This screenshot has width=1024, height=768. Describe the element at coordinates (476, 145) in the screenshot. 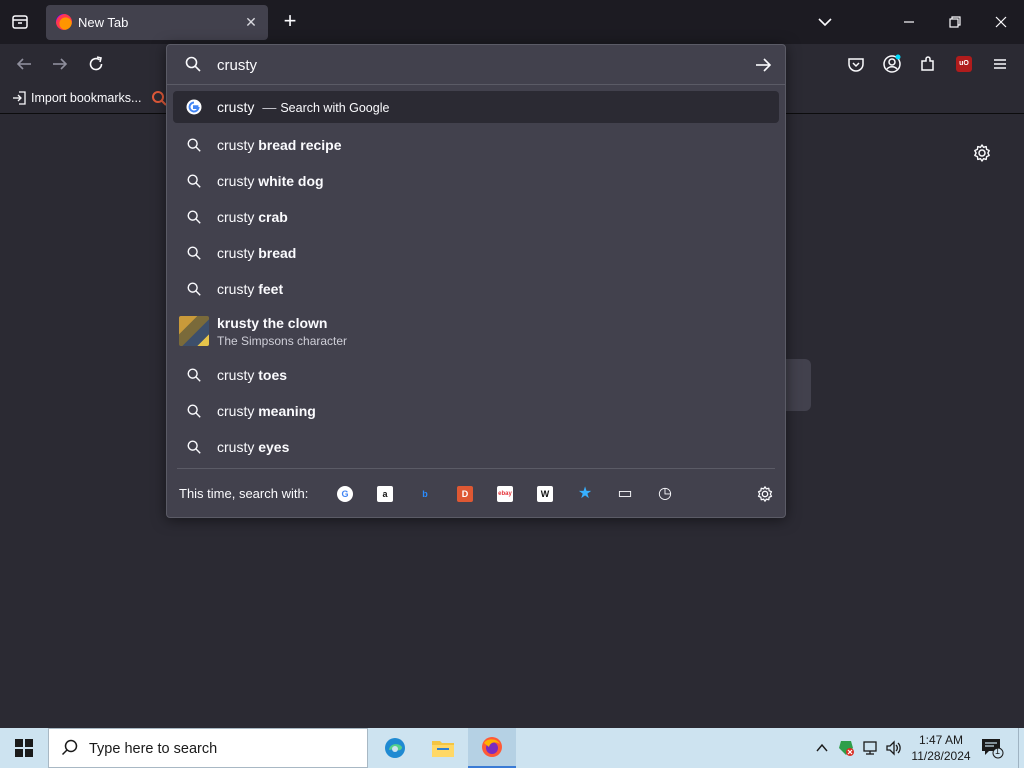

I see `search-suggestion: crusty bread recipe` at that location.